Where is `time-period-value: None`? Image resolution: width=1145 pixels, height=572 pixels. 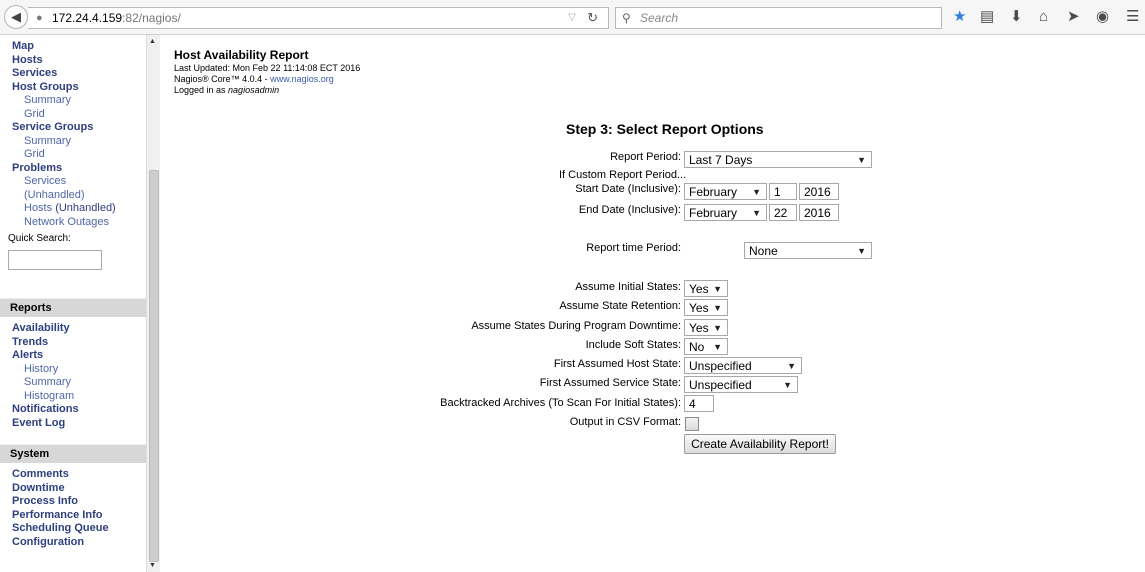 time-period-value: None is located at coordinates (763, 251).